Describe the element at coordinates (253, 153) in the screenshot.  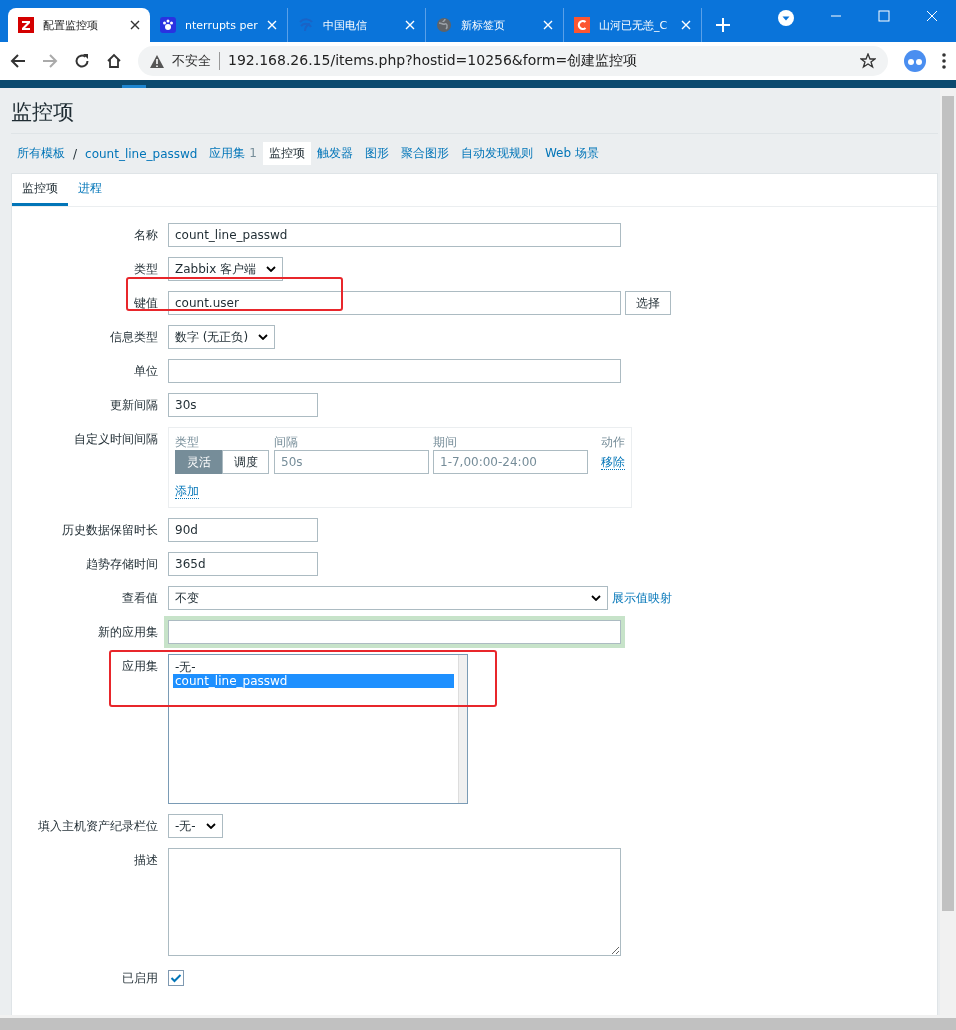
I see `count-label: 1` at that location.